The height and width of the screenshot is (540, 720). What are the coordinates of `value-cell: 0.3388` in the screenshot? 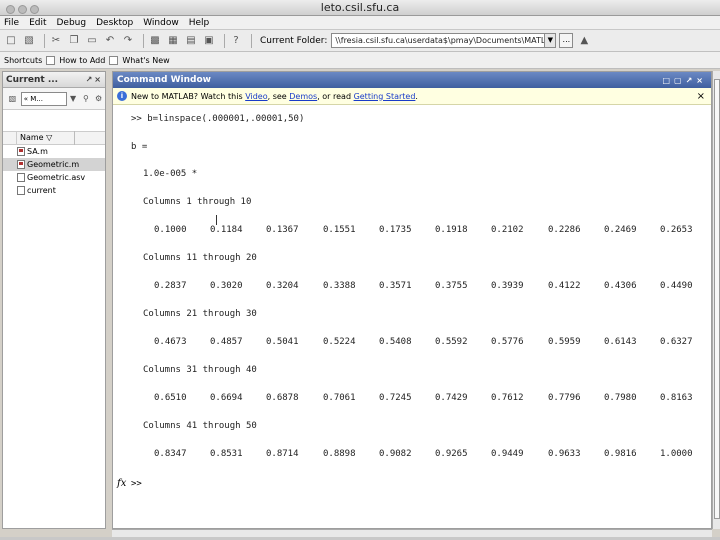 It's located at (339, 286).